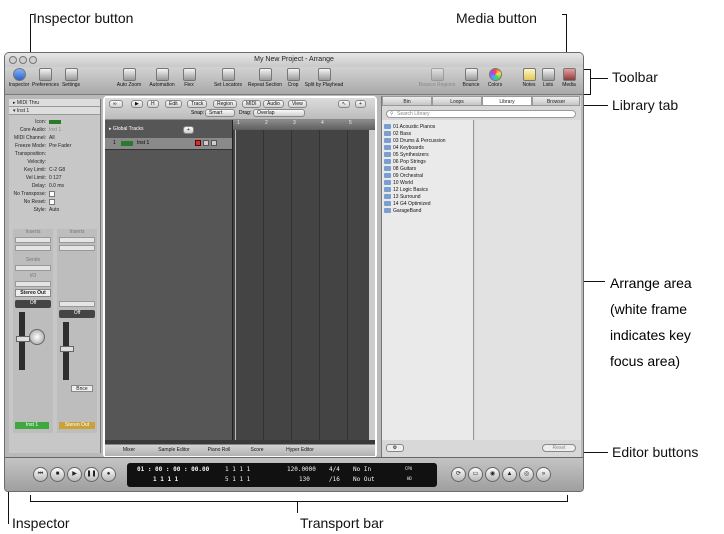  What do you see at coordinates (54, 103) in the screenshot?
I see `midi-thru-header: ▸ MIDI Thru` at bounding box center [54, 103].